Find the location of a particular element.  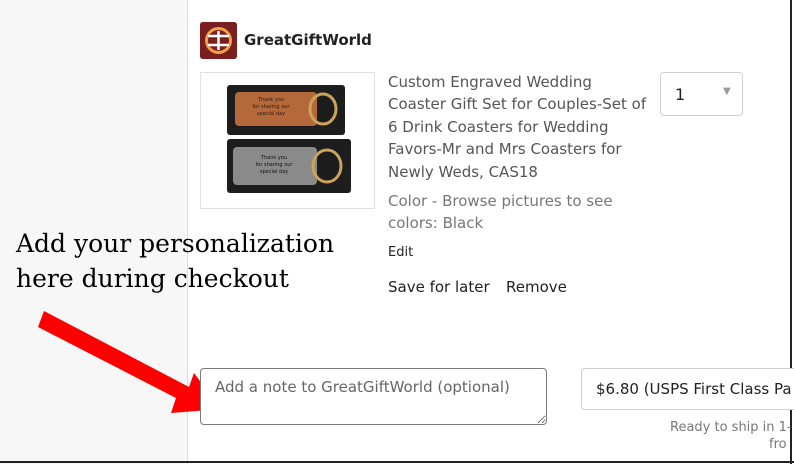

shop-logo-icon is located at coordinates (218, 40).